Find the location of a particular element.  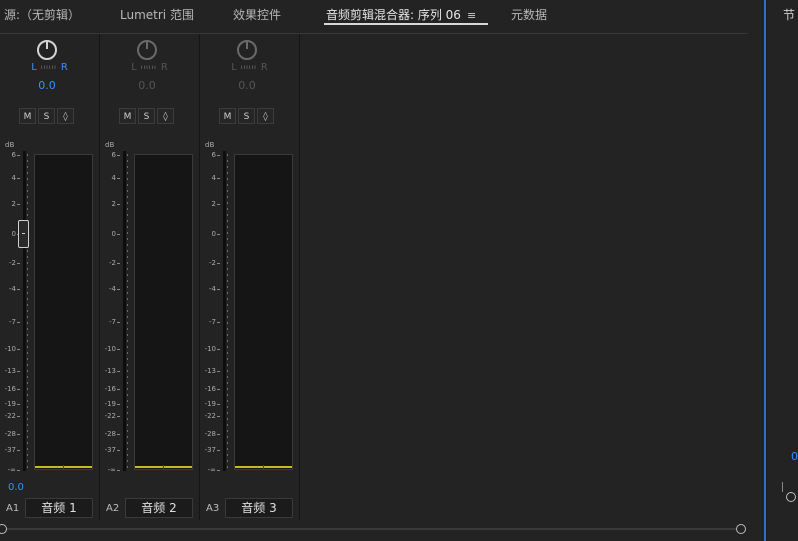

hamburger-menu-icon: ≡ is located at coordinates (471, 15).